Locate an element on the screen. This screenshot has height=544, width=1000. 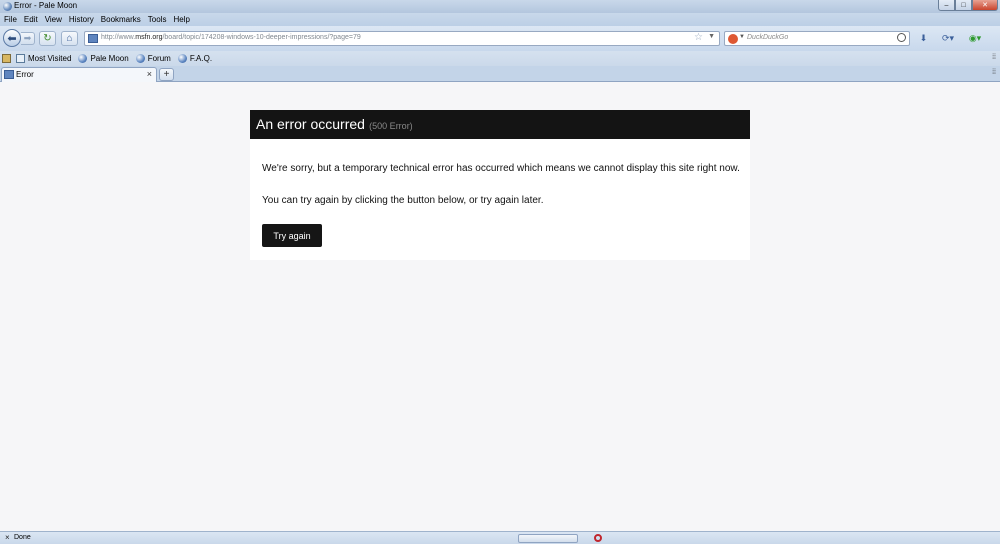
back-arrow-icon: ⬅ is located at coordinates (12, 38).